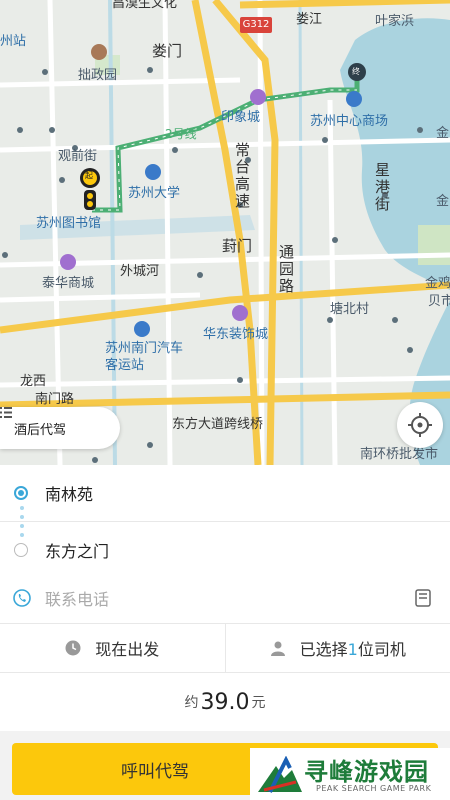  Describe the element at coordinates (225, 493) in the screenshot. I see `pickup-field: 南林苑` at that location.